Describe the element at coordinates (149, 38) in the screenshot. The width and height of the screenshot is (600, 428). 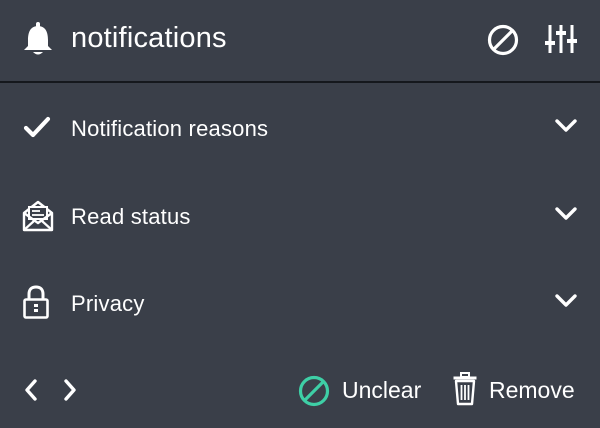
I see `page-title: notifications` at that location.